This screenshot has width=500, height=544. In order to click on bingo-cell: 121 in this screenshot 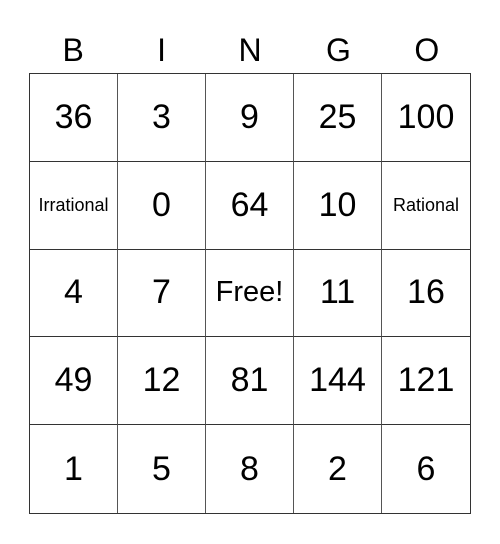, I will do `click(426, 381)`.